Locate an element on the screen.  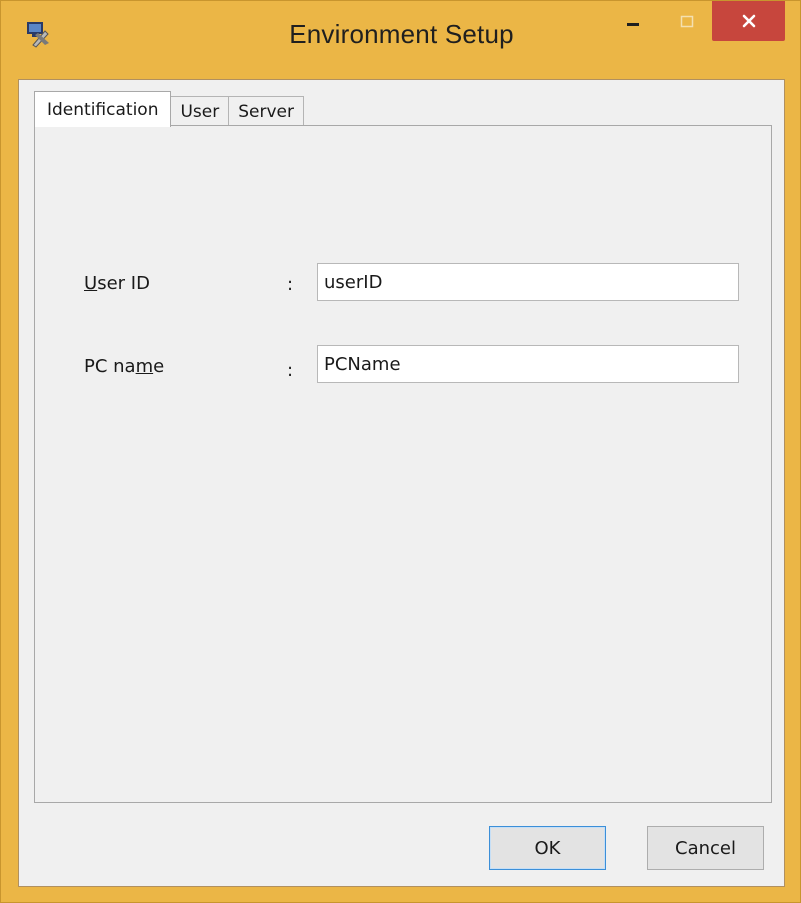
maximize-button is located at coordinates (687, 22).